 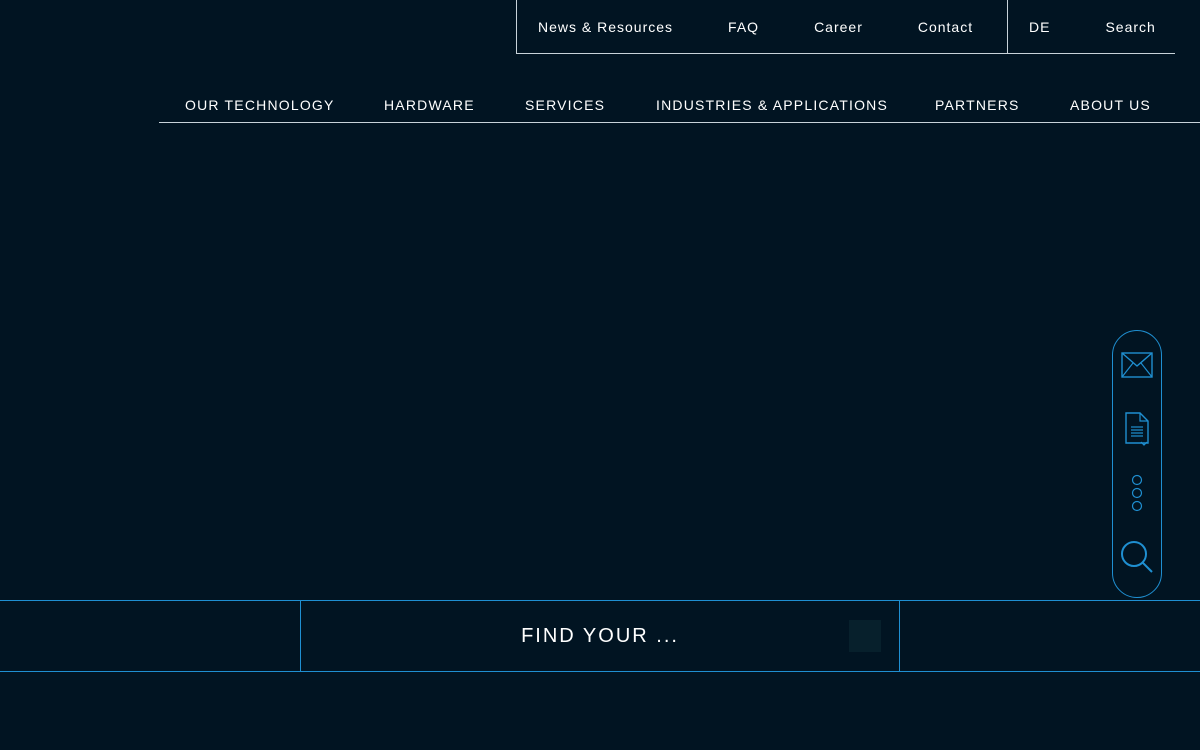 I want to click on main-nav-services: SERVICES, so click(x=565, y=105).